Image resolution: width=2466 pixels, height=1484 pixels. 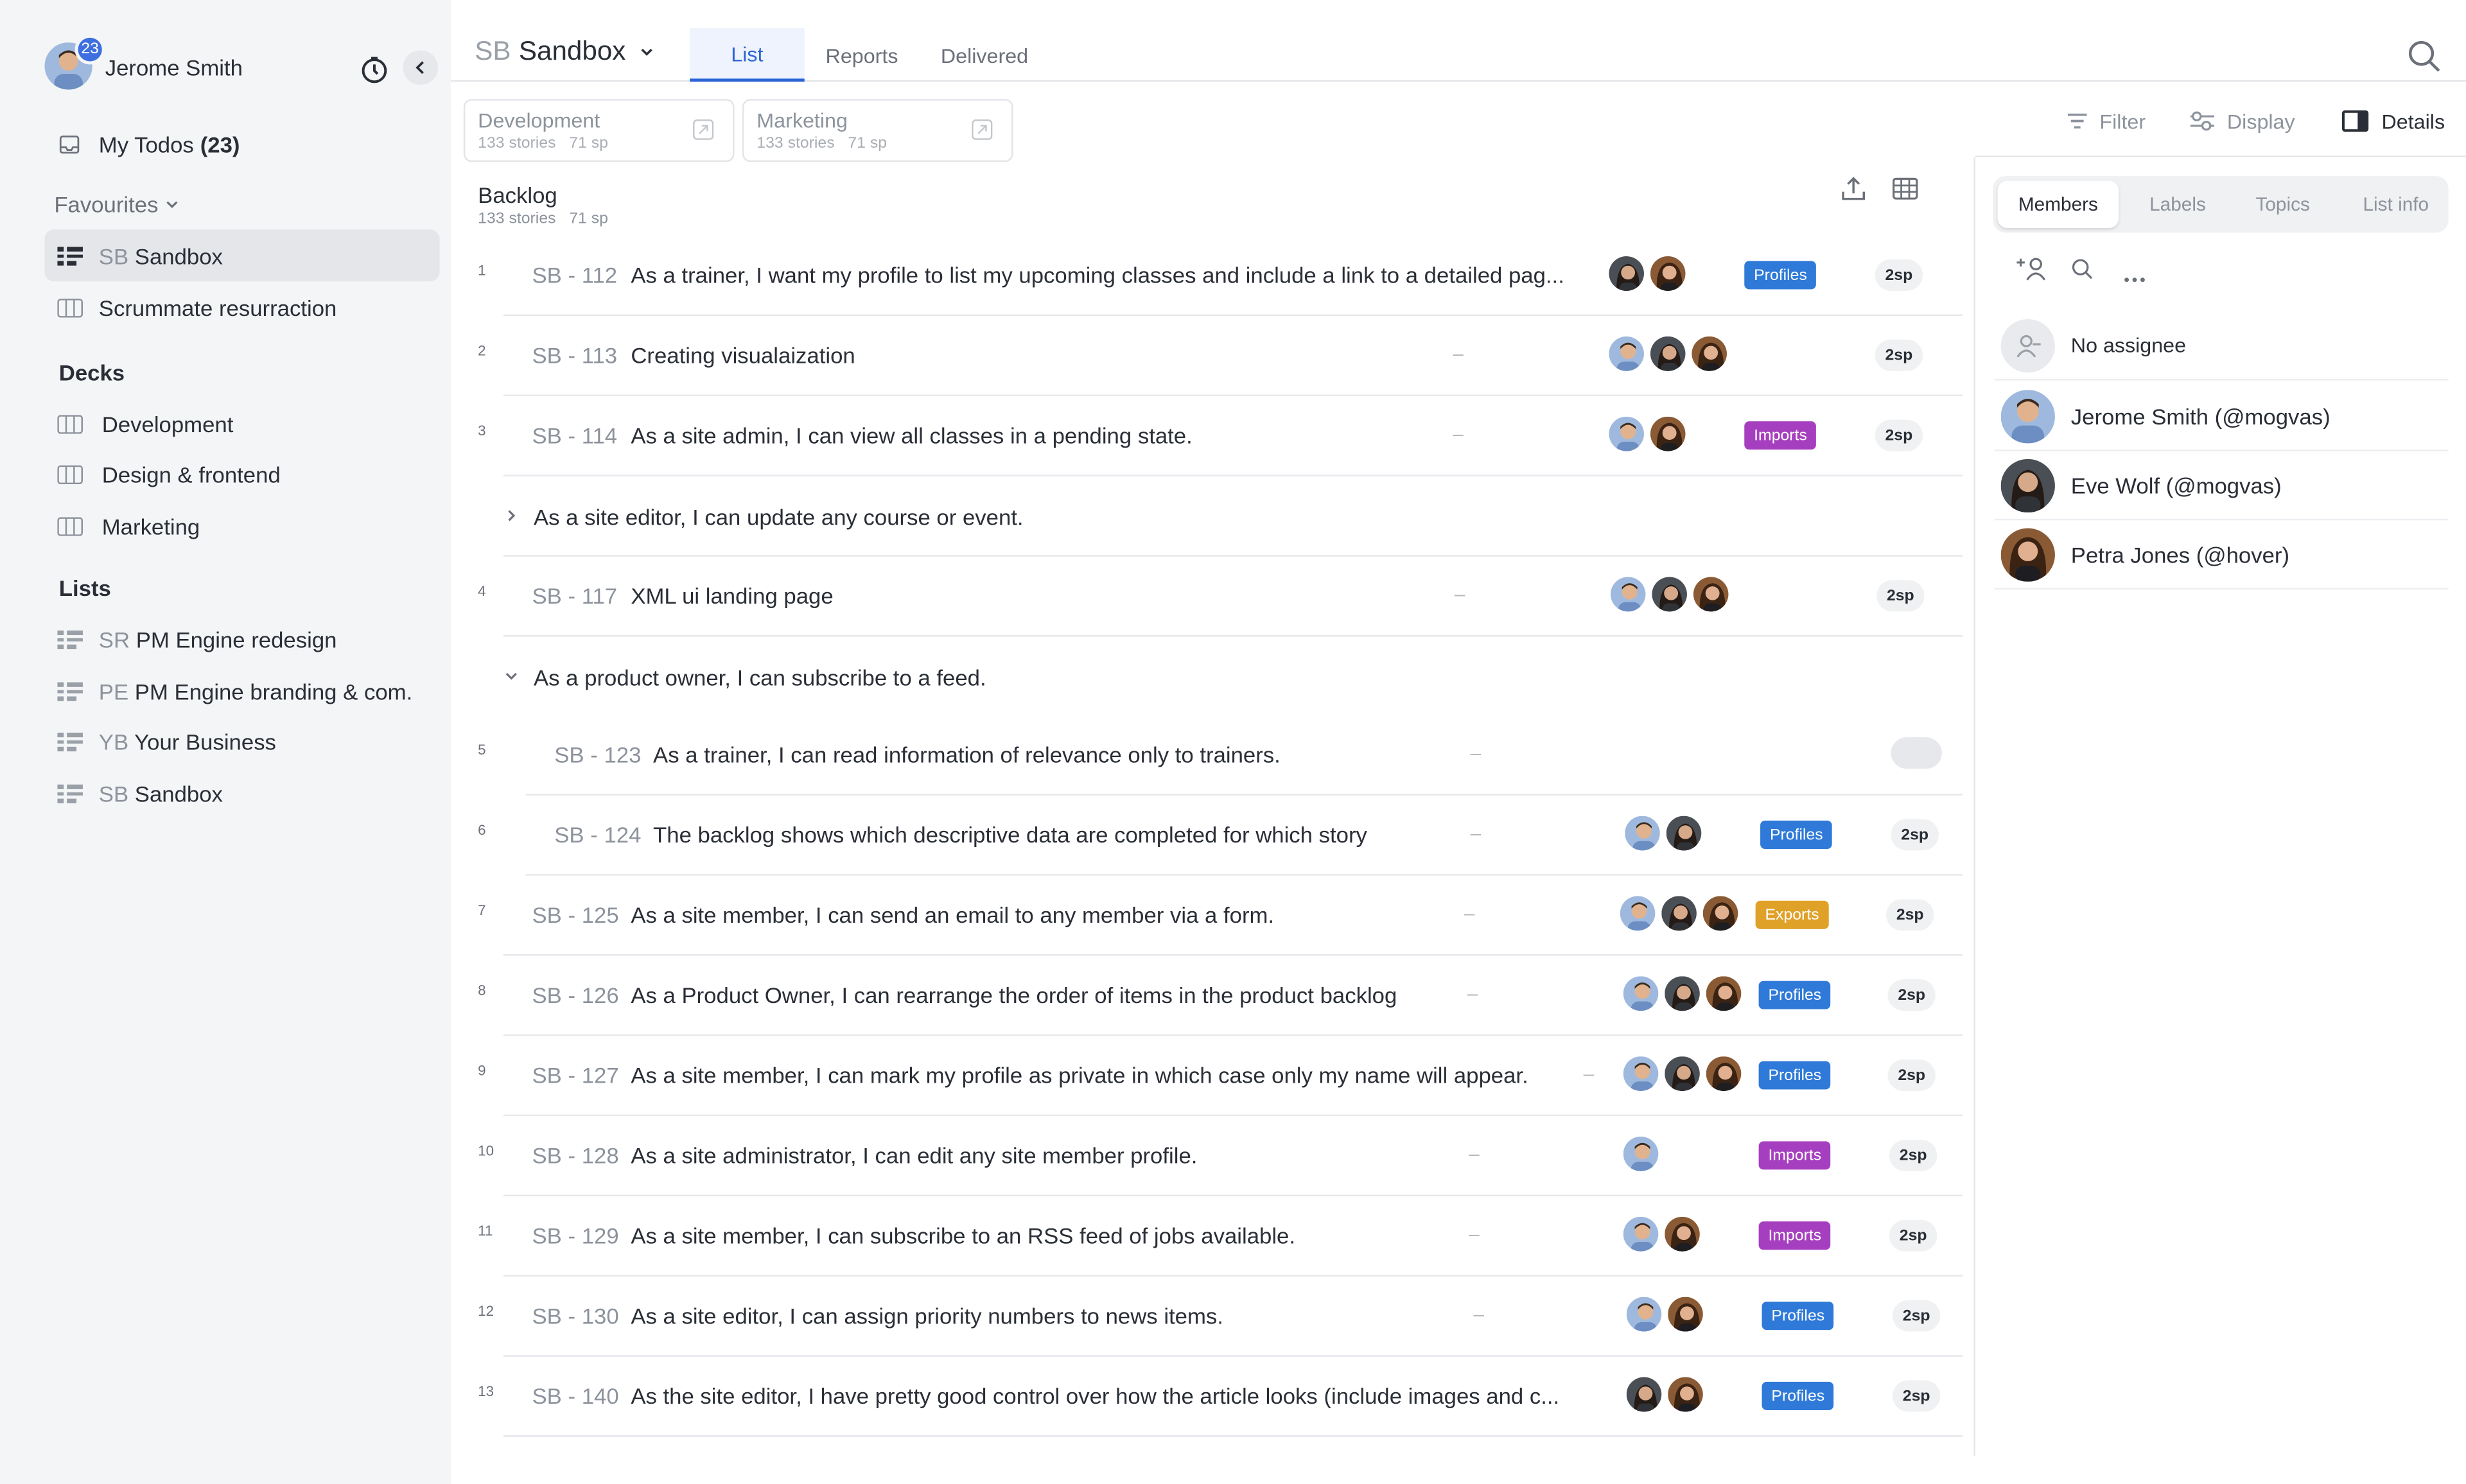 What do you see at coordinates (75, 62) in the screenshot?
I see `user-avatar: 23` at bounding box center [75, 62].